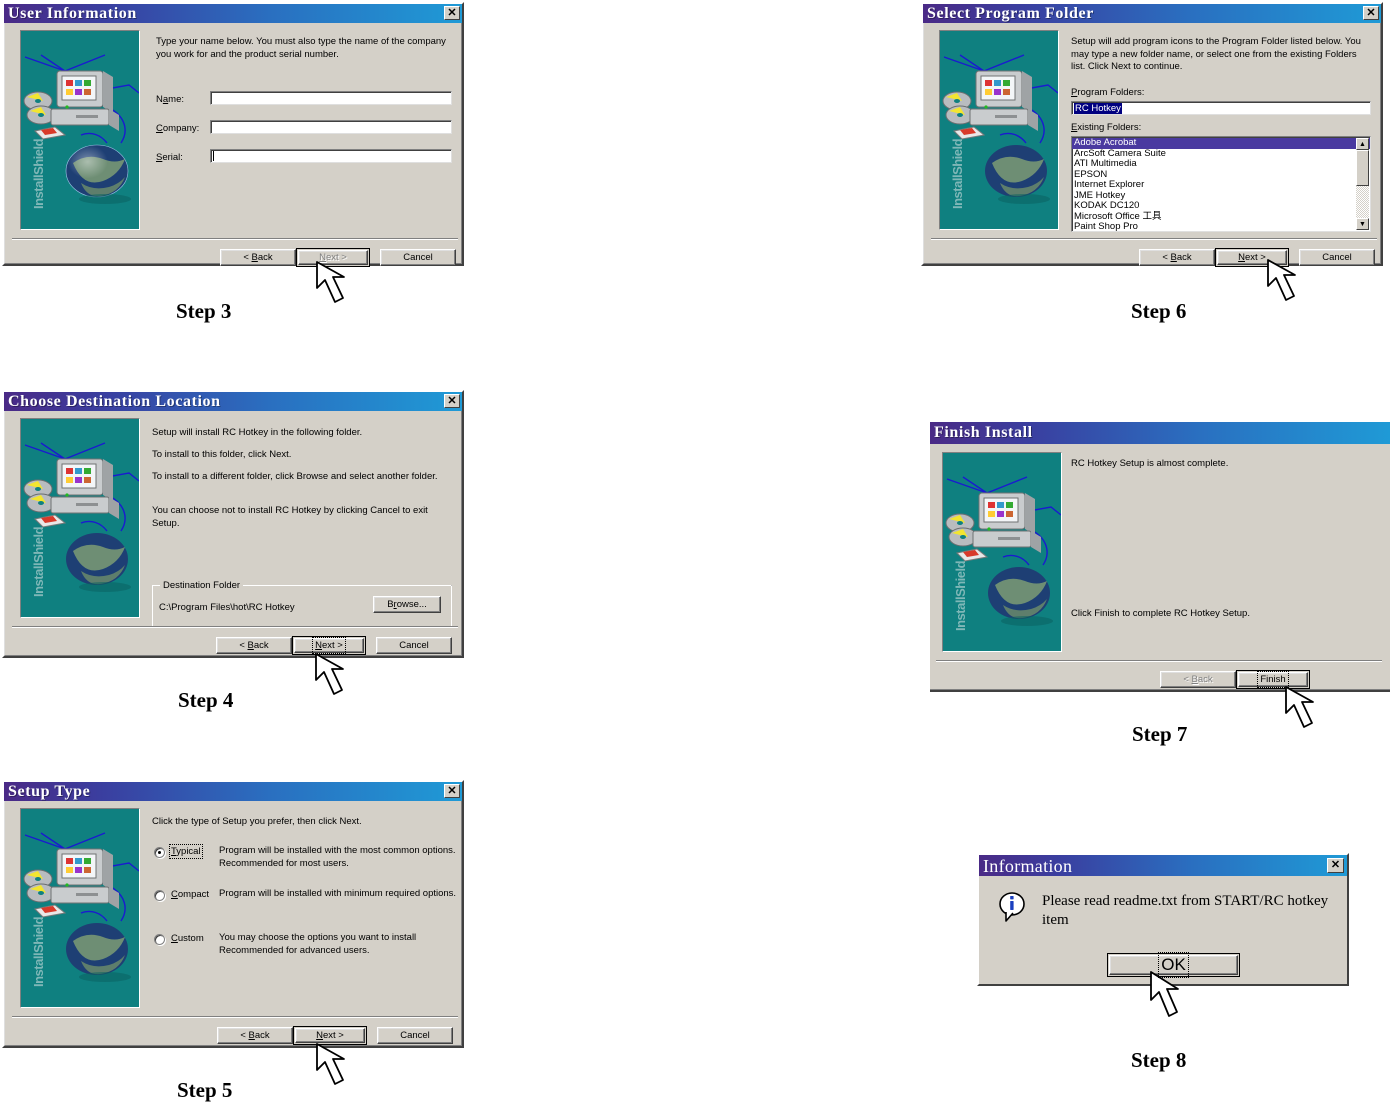 The width and height of the screenshot is (1390, 1105). I want to click on ok-button: OK, so click(1173, 965).